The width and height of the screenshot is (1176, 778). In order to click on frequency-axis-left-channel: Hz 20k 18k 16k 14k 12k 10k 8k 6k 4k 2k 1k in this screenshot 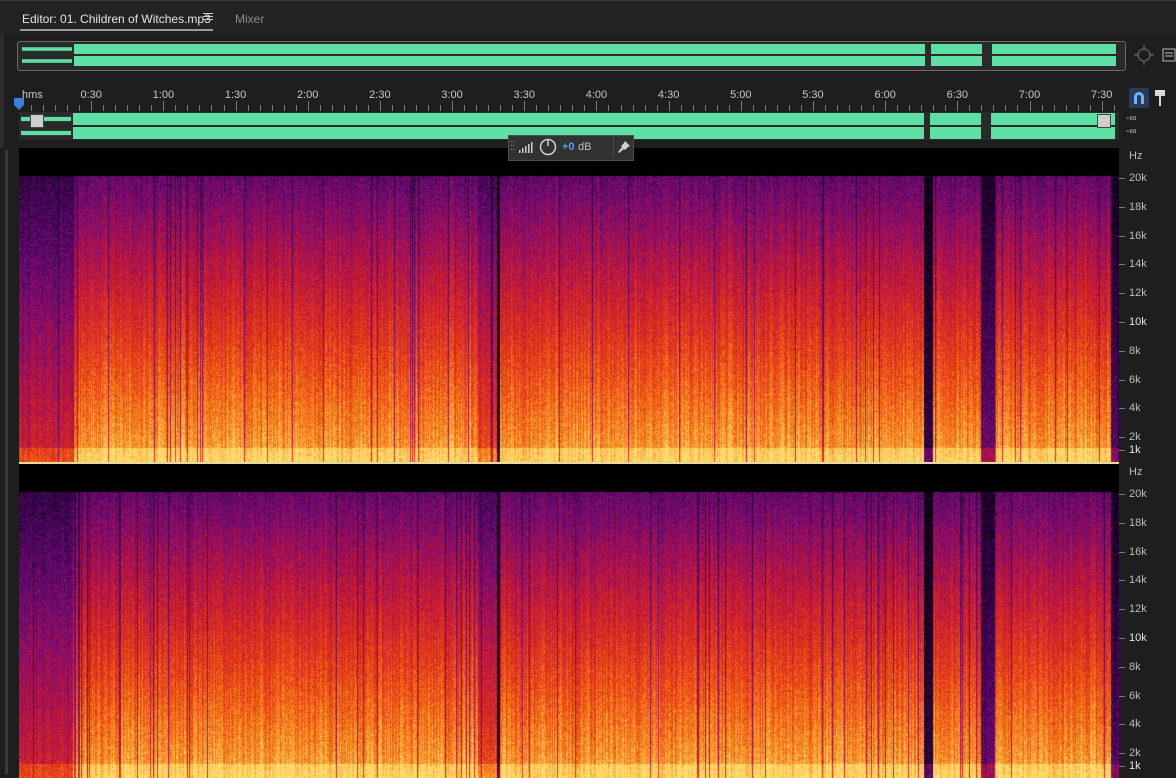, I will do `click(1147, 305)`.